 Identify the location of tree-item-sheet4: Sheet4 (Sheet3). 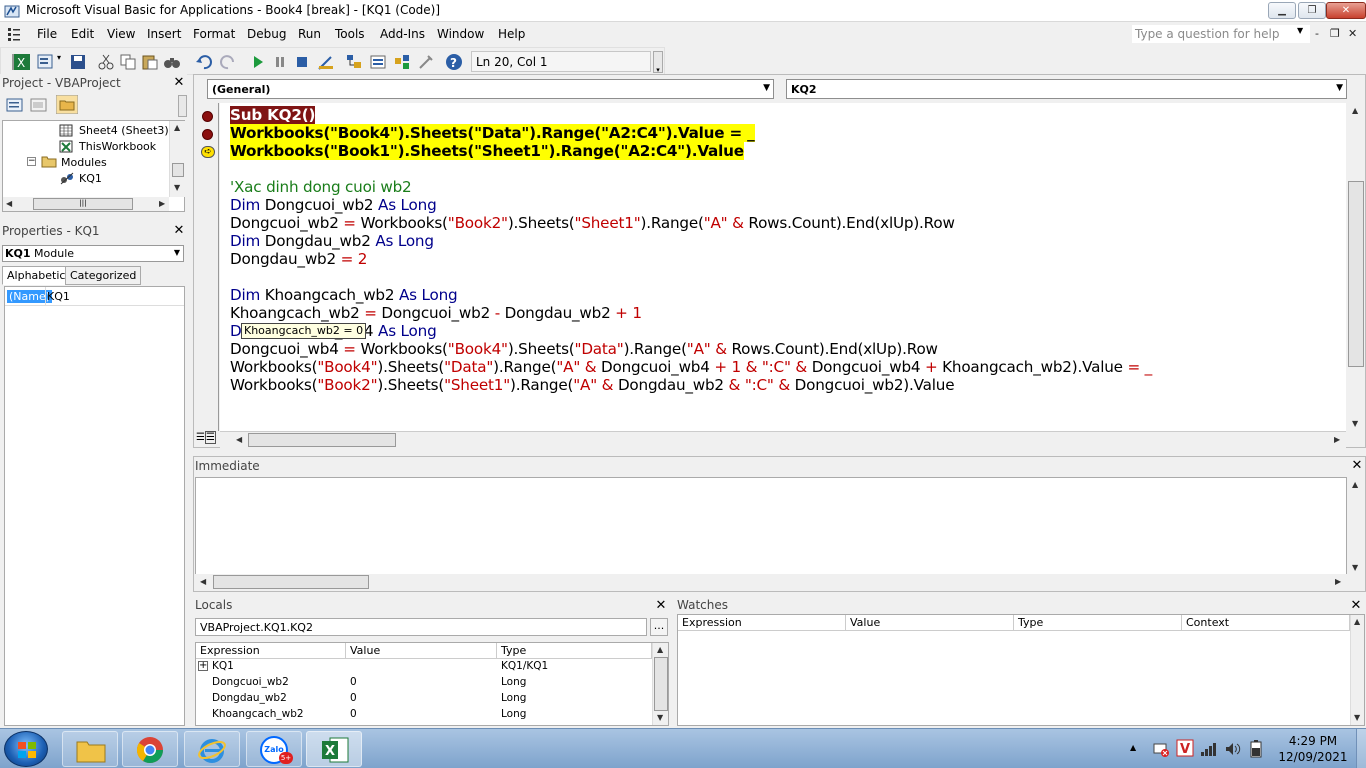
(124, 130).